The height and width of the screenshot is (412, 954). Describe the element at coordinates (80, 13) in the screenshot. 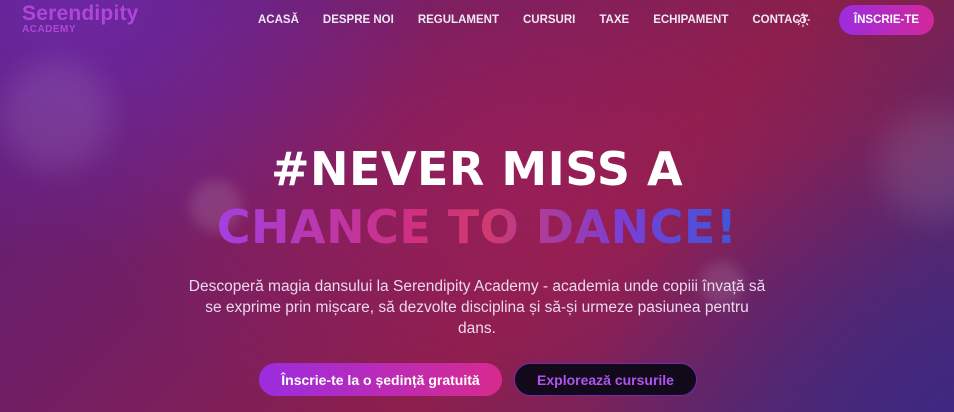

I see `logo-name: Serendipity` at that location.